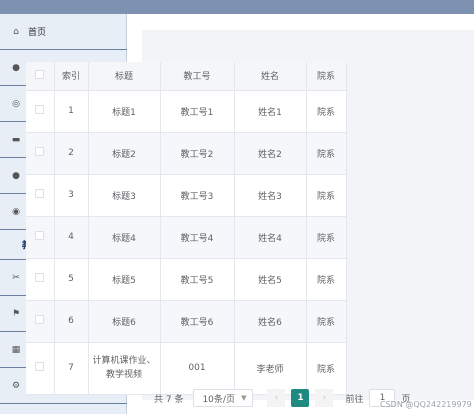  I want to click on ticket-icon: ✂, so click(16, 277).